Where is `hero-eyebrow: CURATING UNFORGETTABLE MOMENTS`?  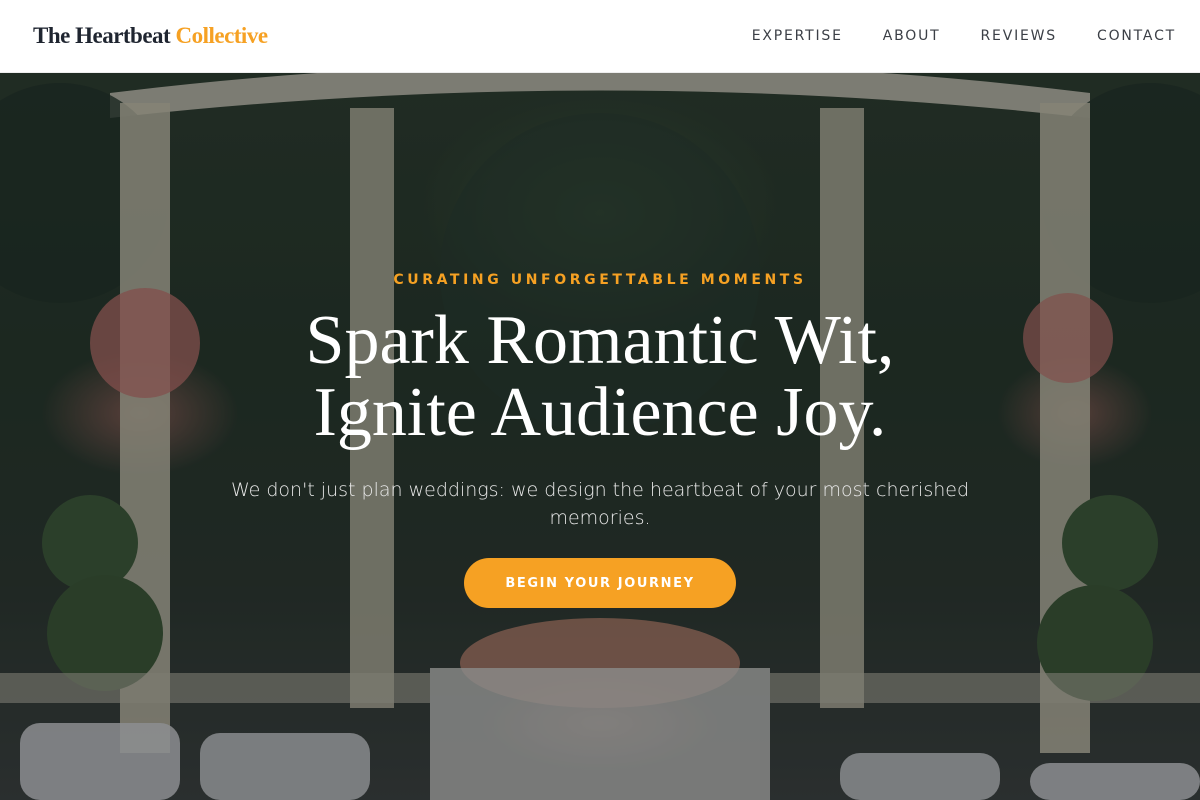 hero-eyebrow: CURATING UNFORGETTABLE MOMENTS is located at coordinates (600, 280).